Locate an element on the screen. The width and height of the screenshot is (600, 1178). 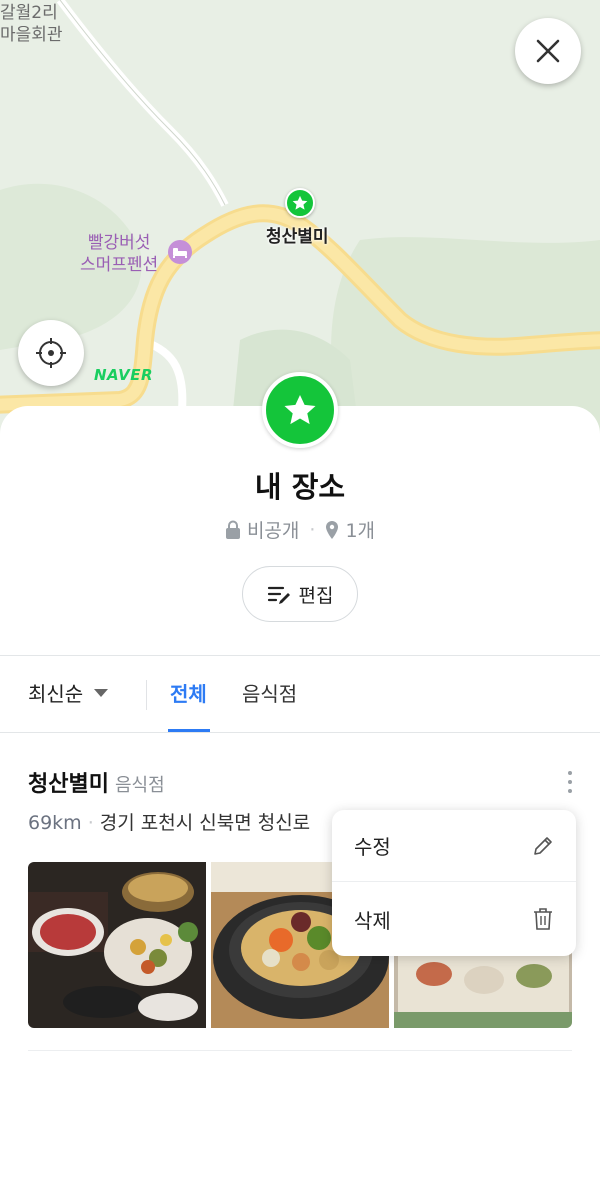
trash-icon is located at coordinates (543, 919).